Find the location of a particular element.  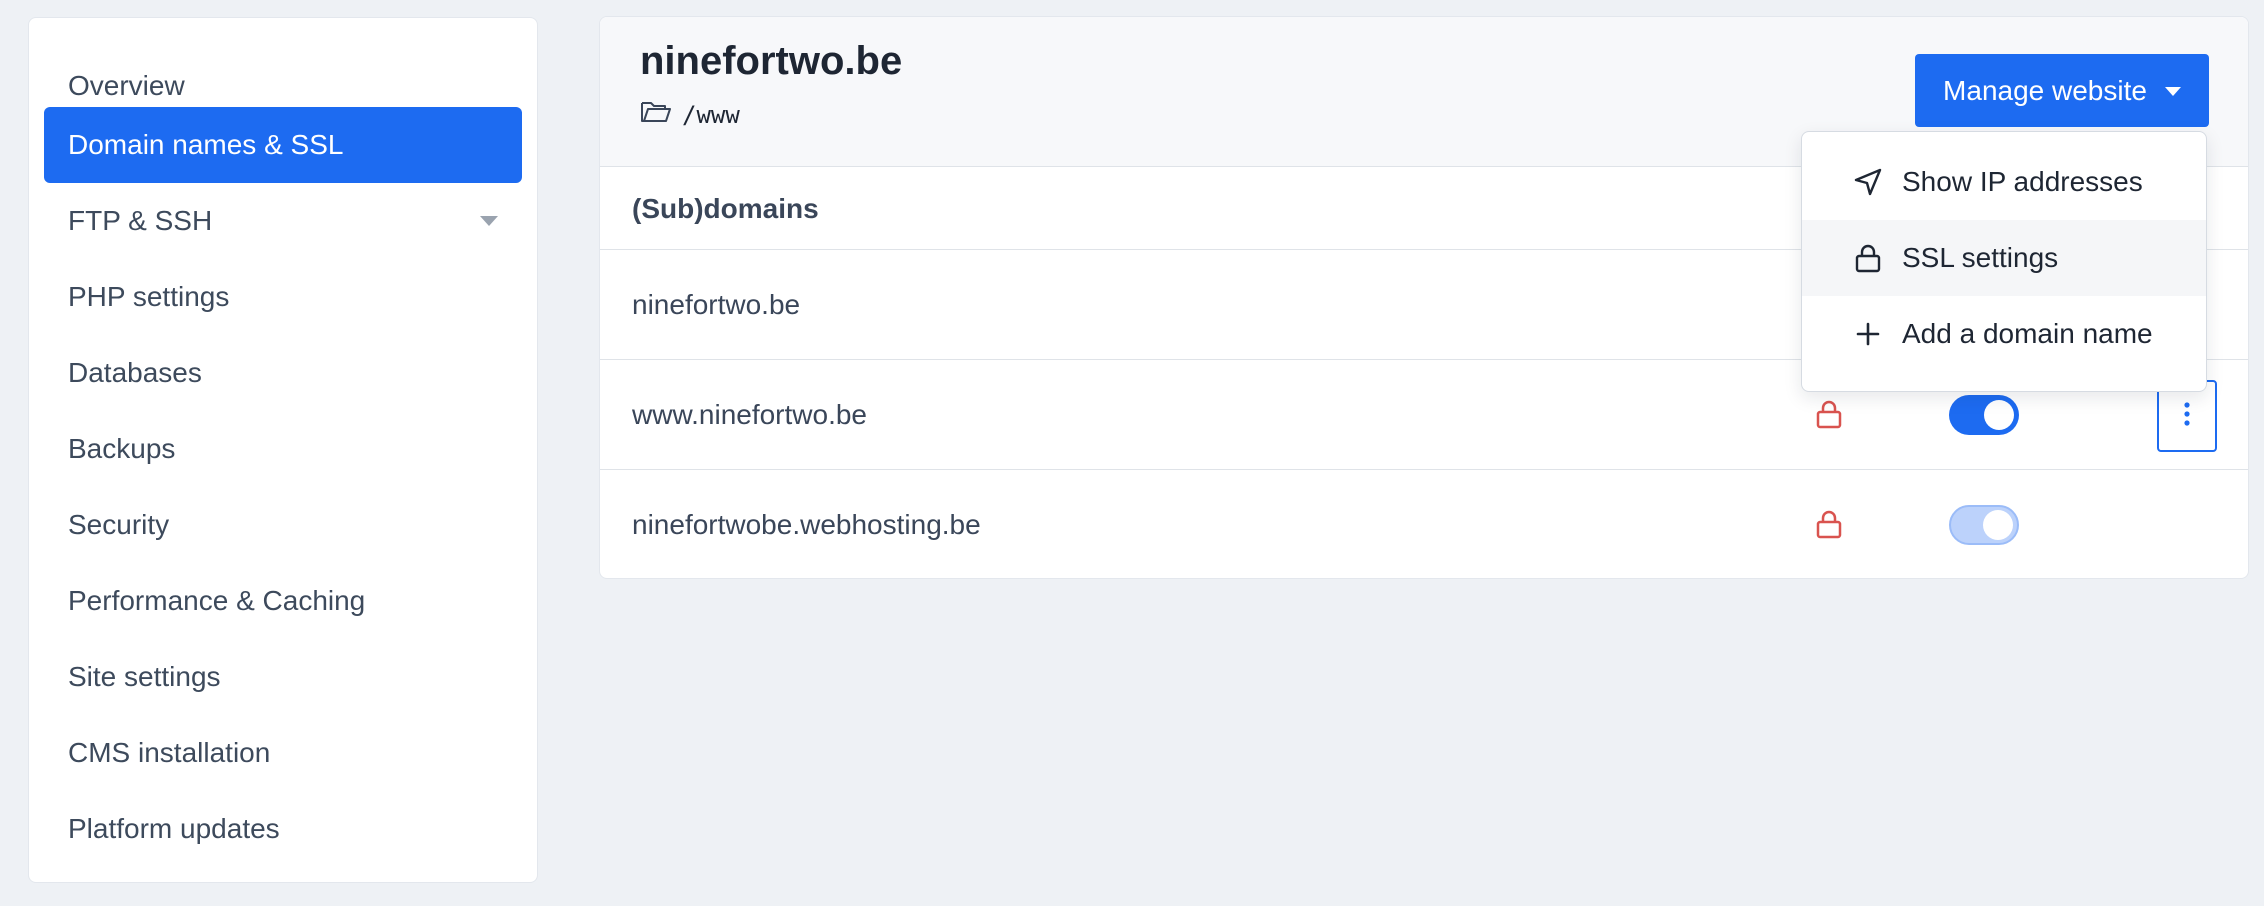

menu-item-label: Show IP addresses is located at coordinates (2022, 181).